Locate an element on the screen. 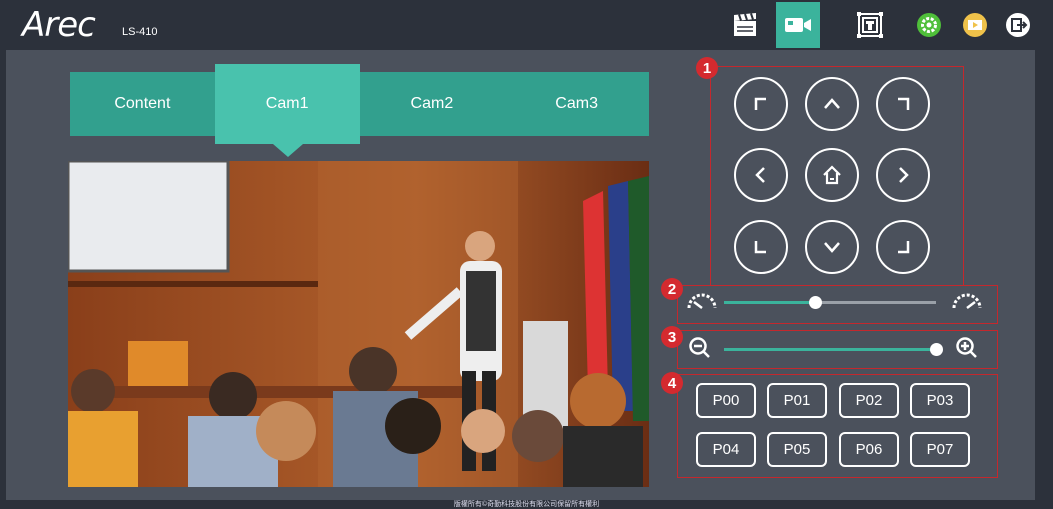 The image size is (1053, 509). speed-control-box is located at coordinates (837, 304).